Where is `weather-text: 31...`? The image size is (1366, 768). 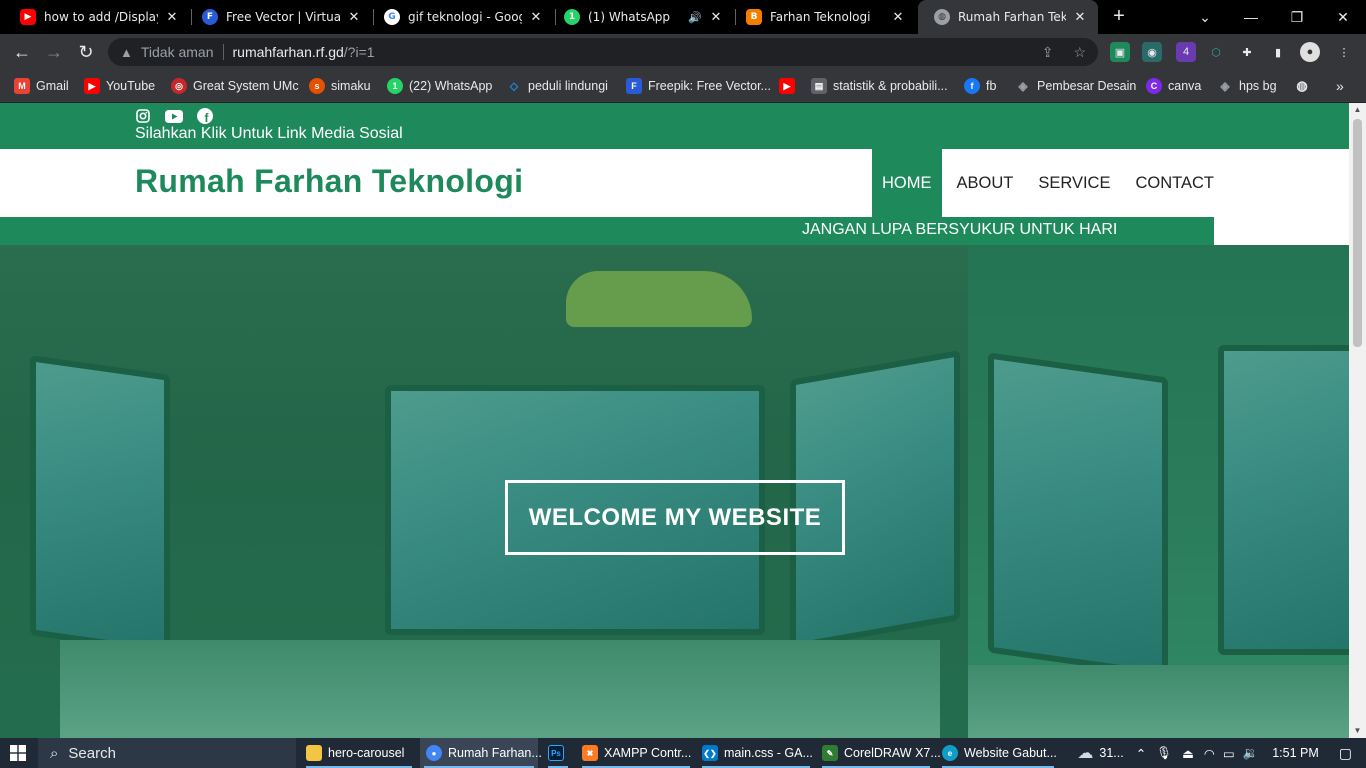 weather-text: 31... is located at coordinates (1111, 753).